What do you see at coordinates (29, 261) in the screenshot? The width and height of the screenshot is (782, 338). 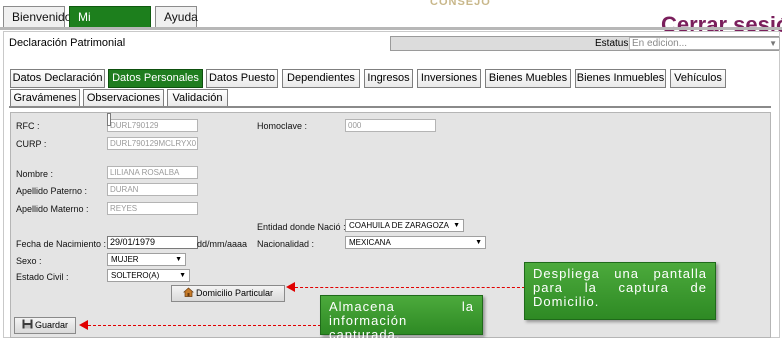 I see `sexo-label: Sexo :` at bounding box center [29, 261].